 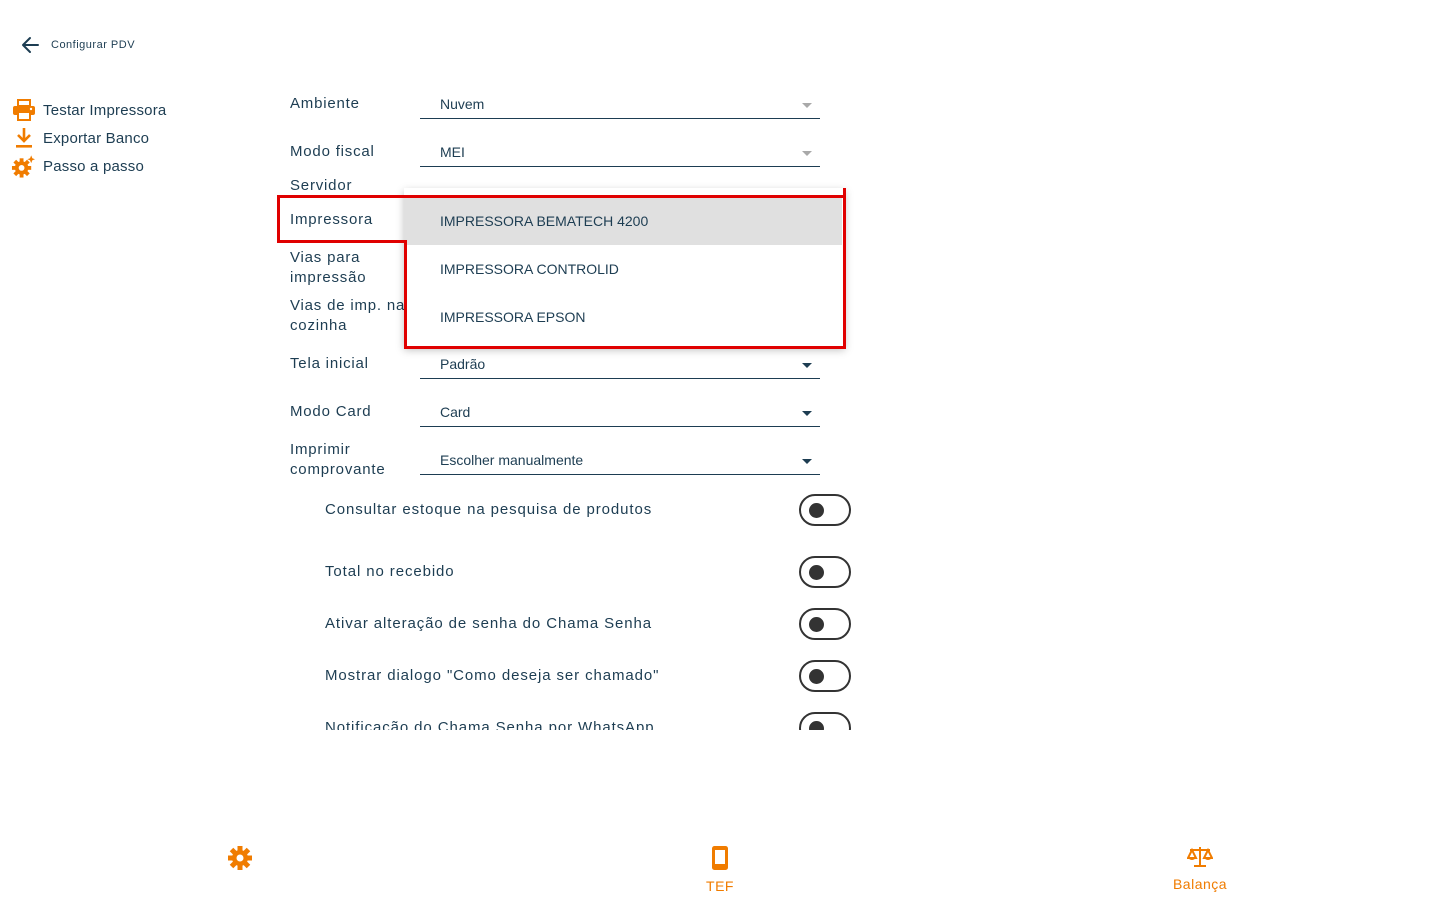 I want to click on label-imprimir-comprovante: Imprimir comprovante, so click(x=338, y=459).